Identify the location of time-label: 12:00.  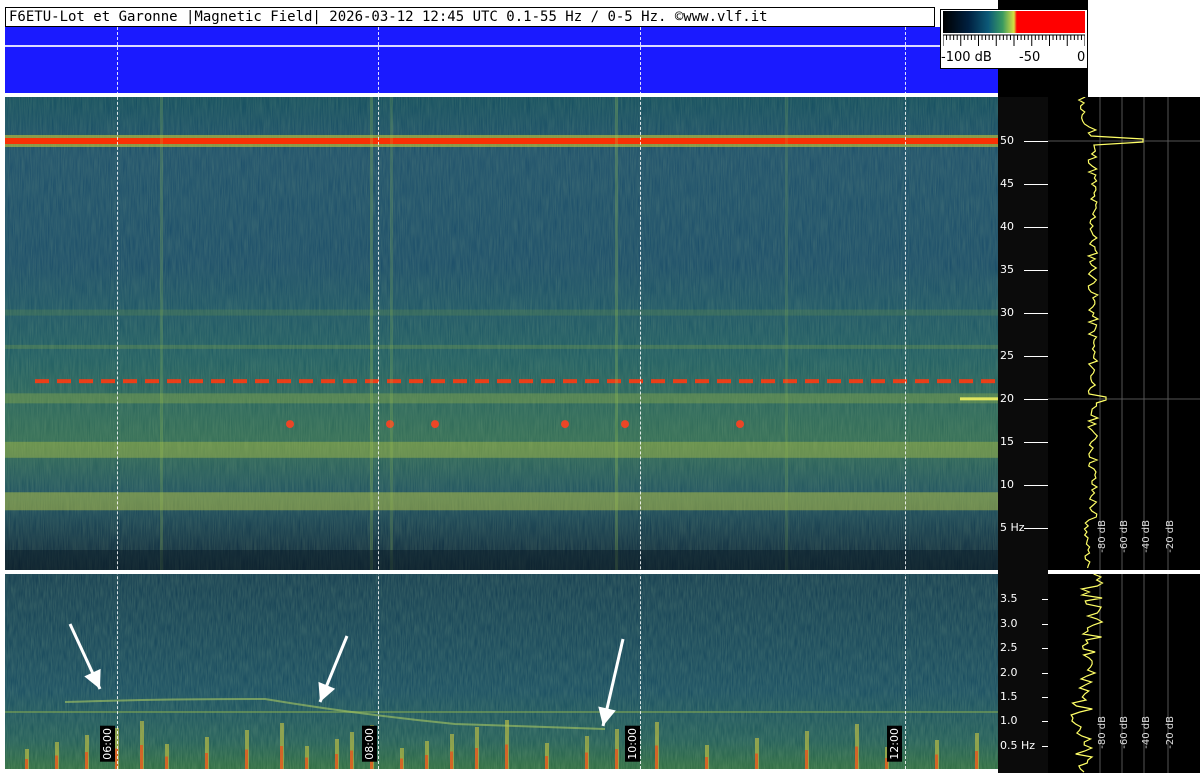
(894, 744).